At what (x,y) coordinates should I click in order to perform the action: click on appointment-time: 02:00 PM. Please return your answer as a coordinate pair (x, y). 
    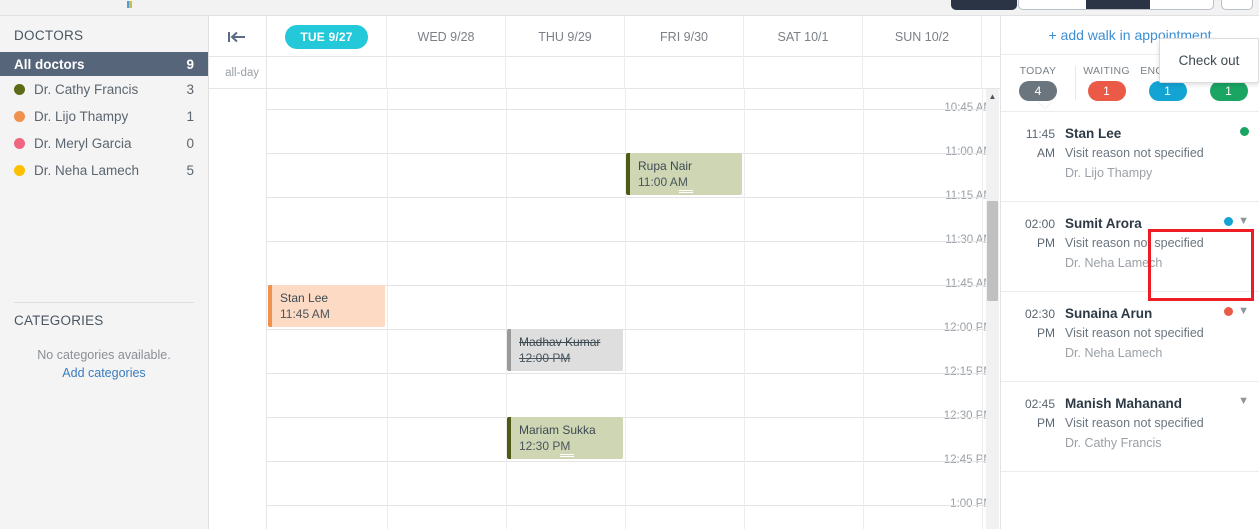
    Looking at the image, I should click on (1034, 234).